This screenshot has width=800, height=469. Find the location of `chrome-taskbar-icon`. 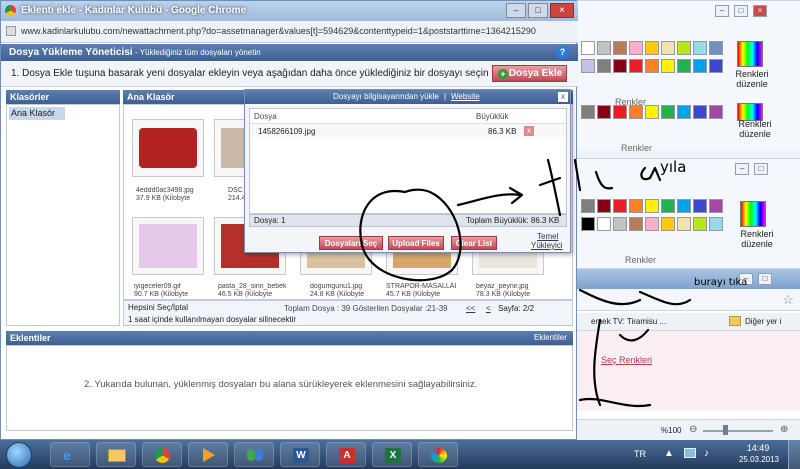

chrome-taskbar-icon is located at coordinates (162, 454).